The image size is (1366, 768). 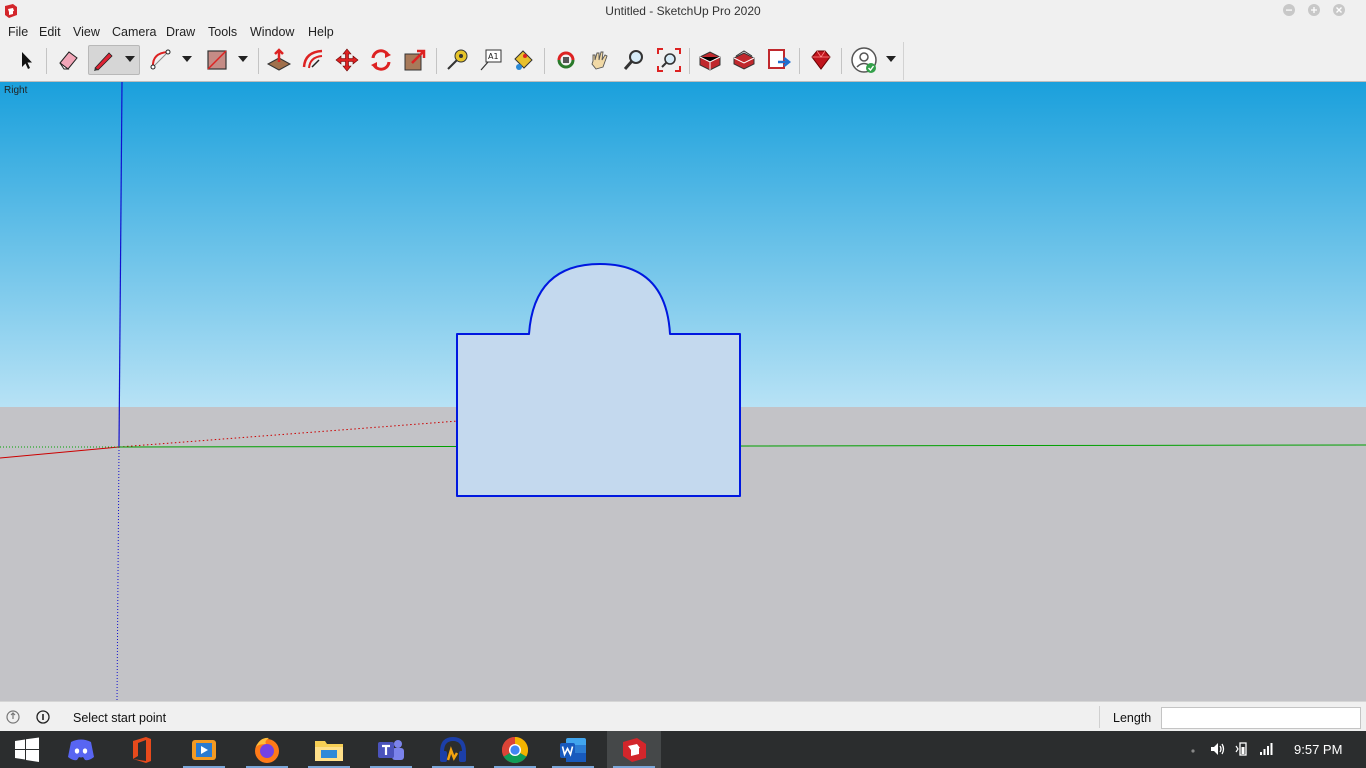 I want to click on status-message: Select start point, so click(x=120, y=718).